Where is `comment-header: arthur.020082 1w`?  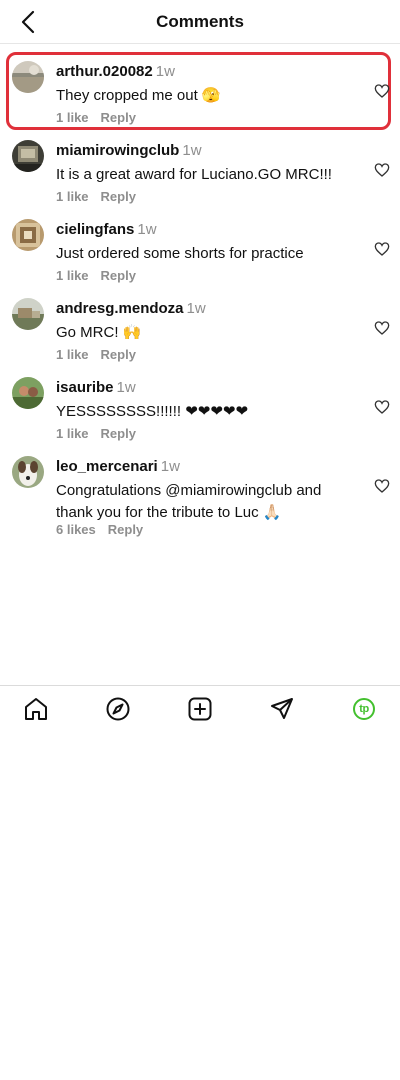 comment-header: arthur.020082 1w is located at coordinates (115, 72).